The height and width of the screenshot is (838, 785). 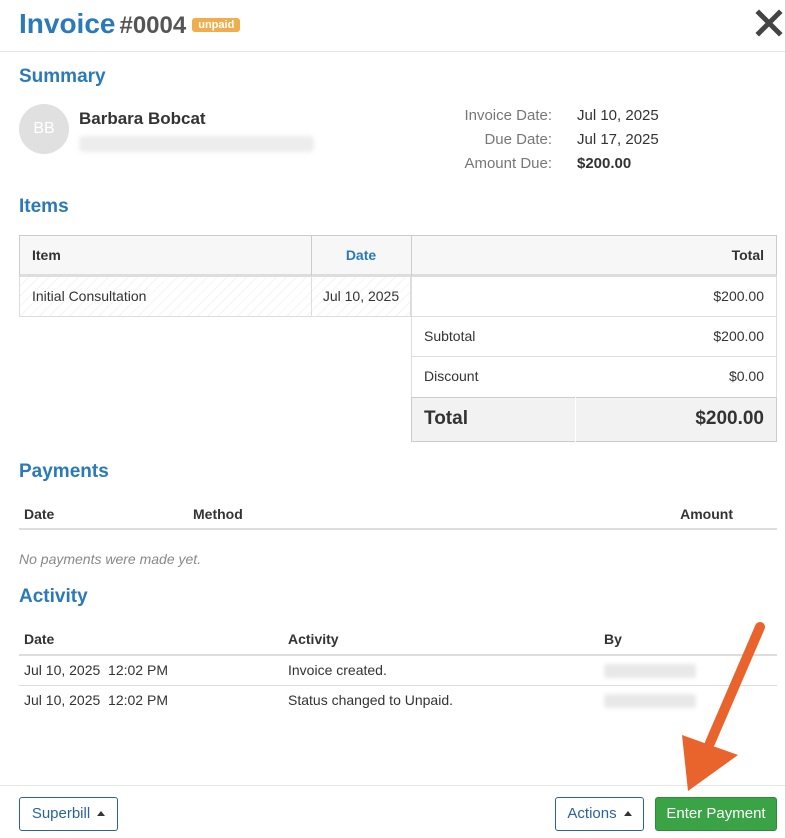 What do you see at coordinates (392, 811) in the screenshot?
I see `modal-footer: Superbill Actions Enter Payment` at bounding box center [392, 811].